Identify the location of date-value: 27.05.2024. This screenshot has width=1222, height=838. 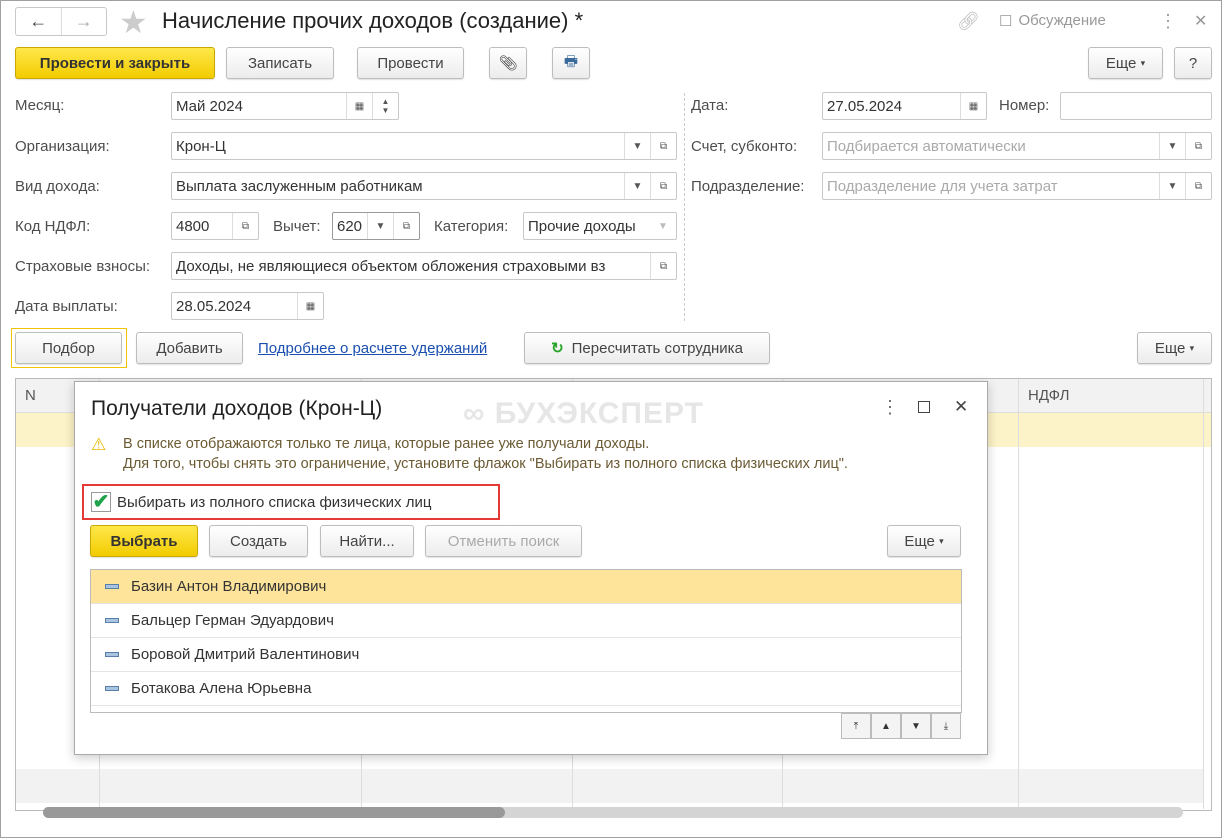
(865, 106).